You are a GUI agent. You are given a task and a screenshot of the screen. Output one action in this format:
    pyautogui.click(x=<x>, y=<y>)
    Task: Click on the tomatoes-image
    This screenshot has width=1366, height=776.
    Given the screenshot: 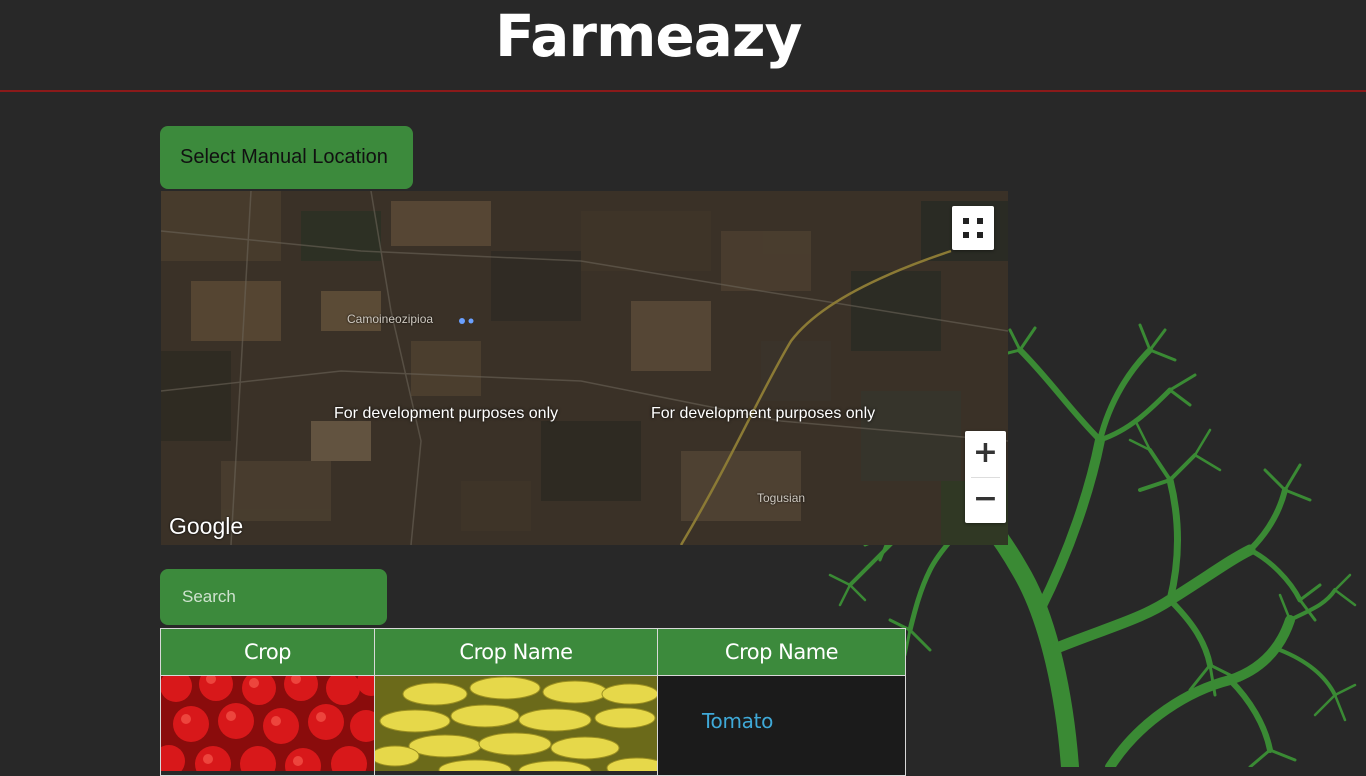 What is the action you would take?
    pyautogui.click(x=269, y=721)
    